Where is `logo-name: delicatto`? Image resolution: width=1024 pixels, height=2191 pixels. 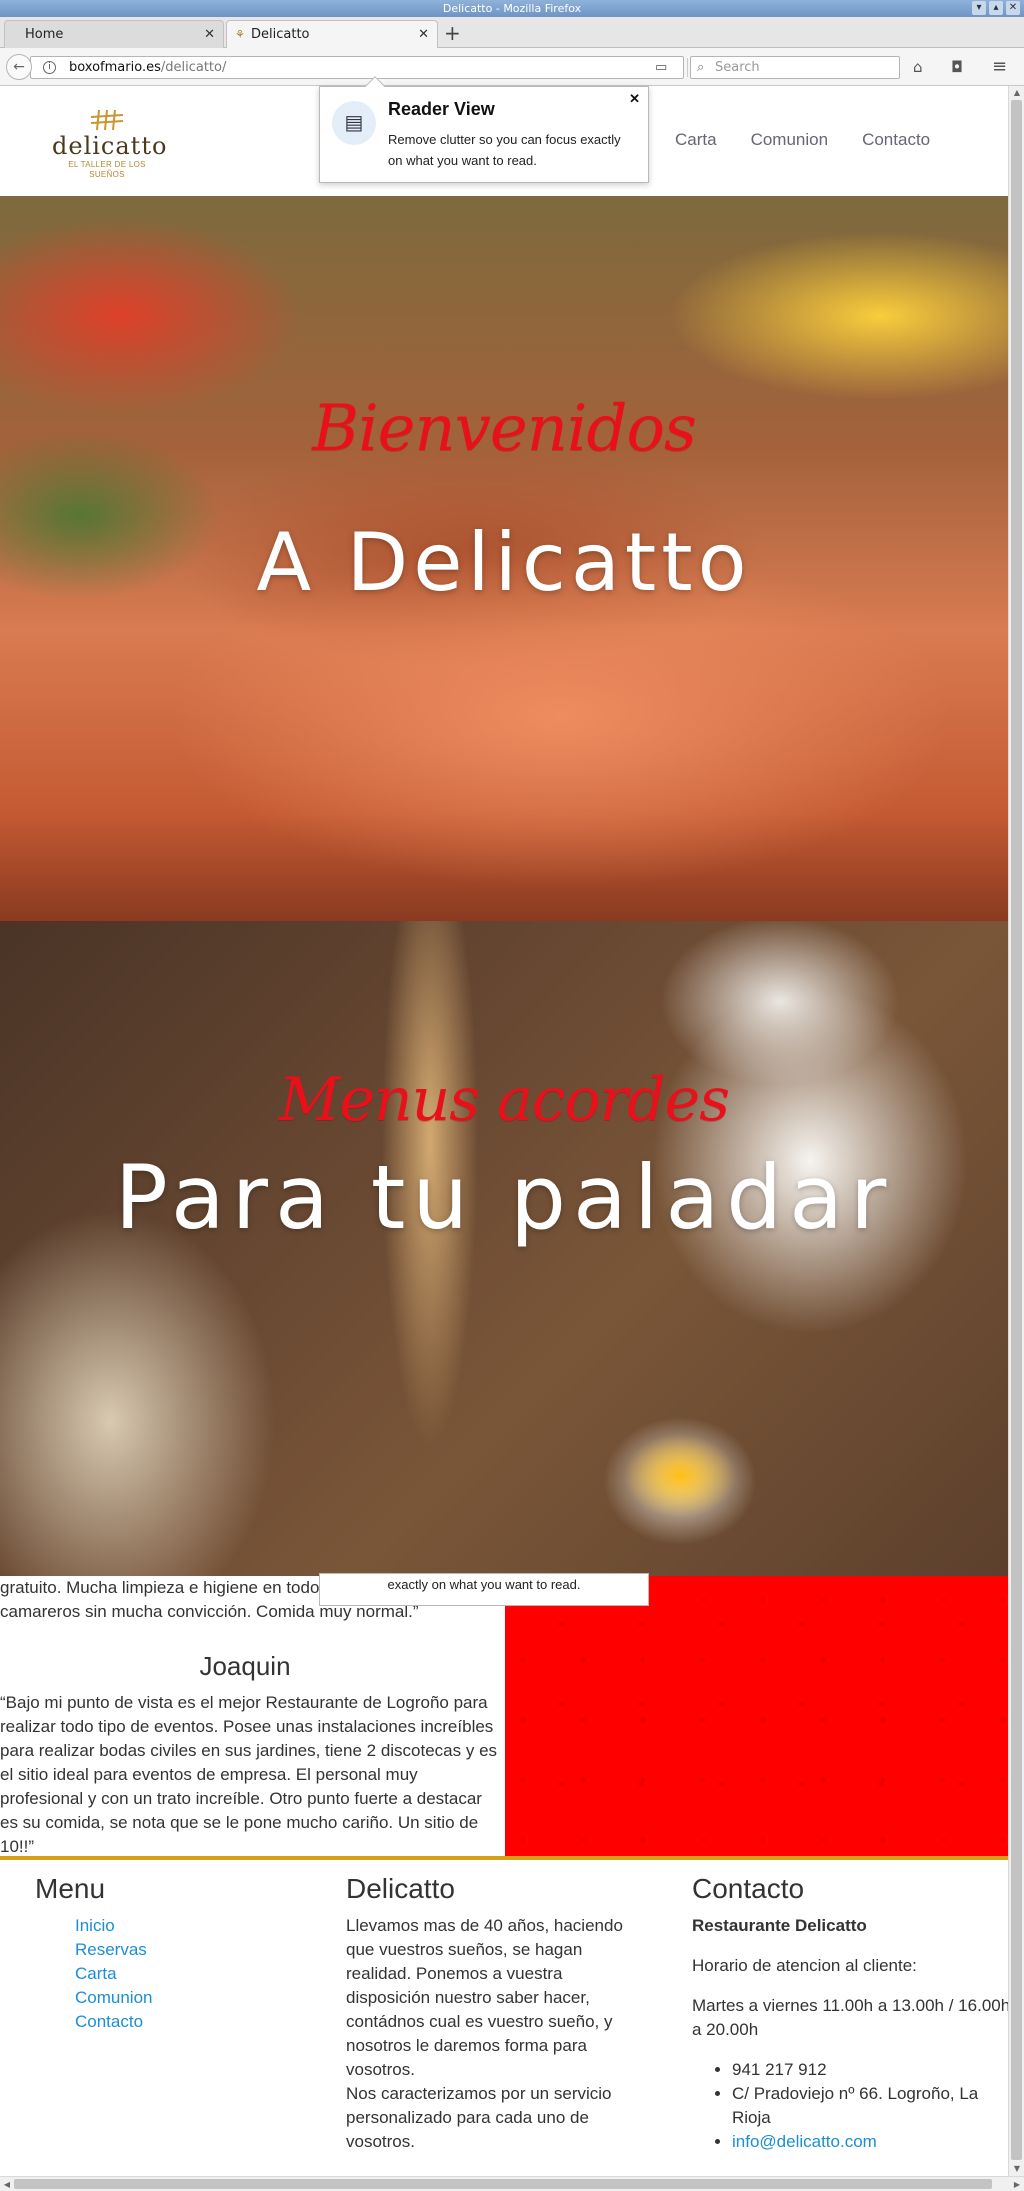
logo-name: delicatto is located at coordinates (110, 146).